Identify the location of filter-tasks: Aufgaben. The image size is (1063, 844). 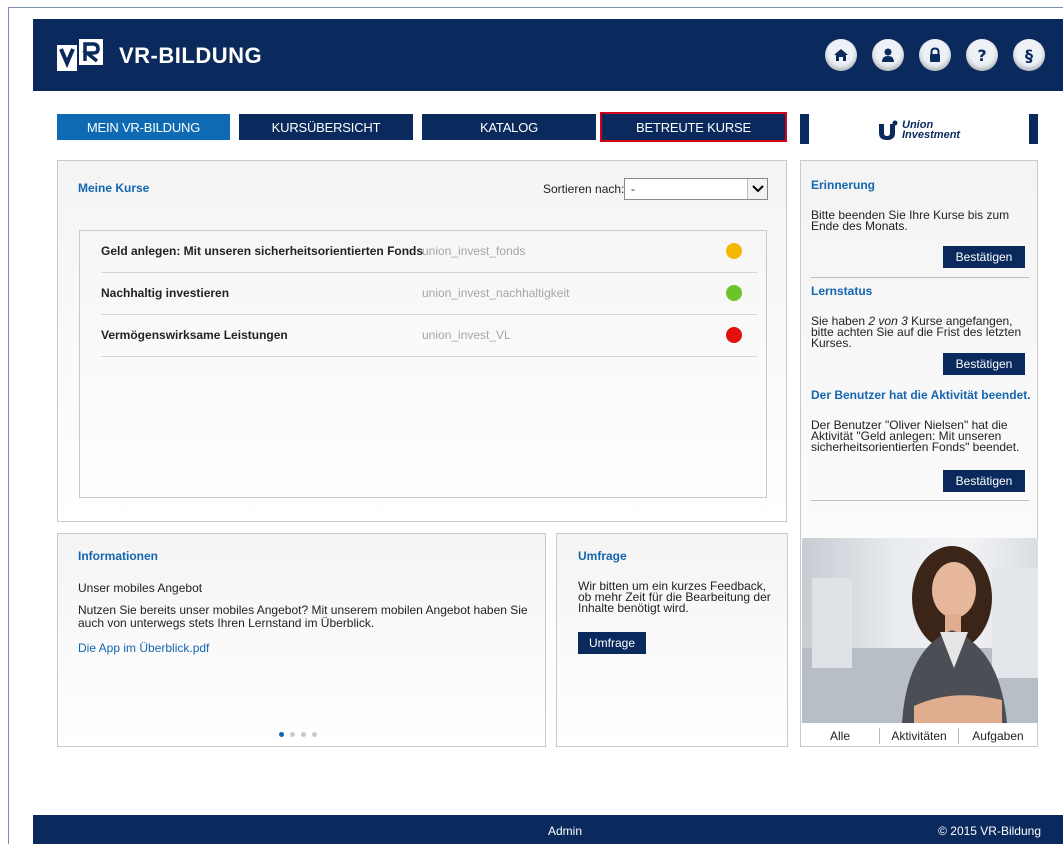
(998, 736).